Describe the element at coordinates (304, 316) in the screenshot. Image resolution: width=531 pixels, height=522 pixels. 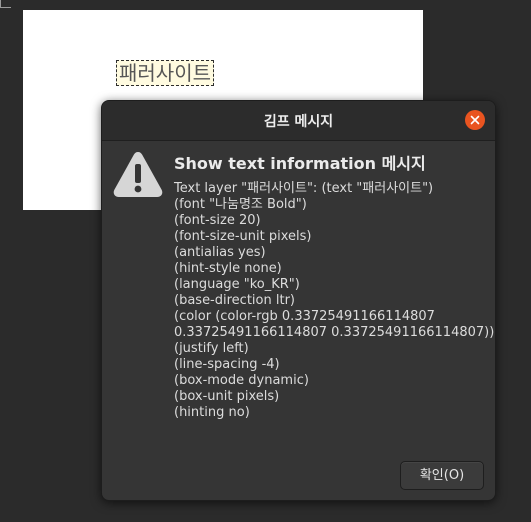
I see `message-line: (color (color-rgb 0.33725491166114807` at that location.